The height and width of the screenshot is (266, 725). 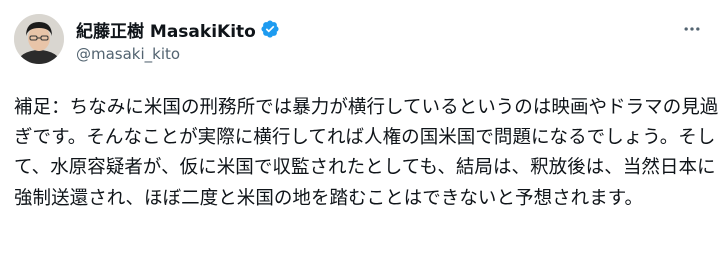 What do you see at coordinates (370, 54) in the screenshot?
I see `user-handle: @masaki_kito` at bounding box center [370, 54].